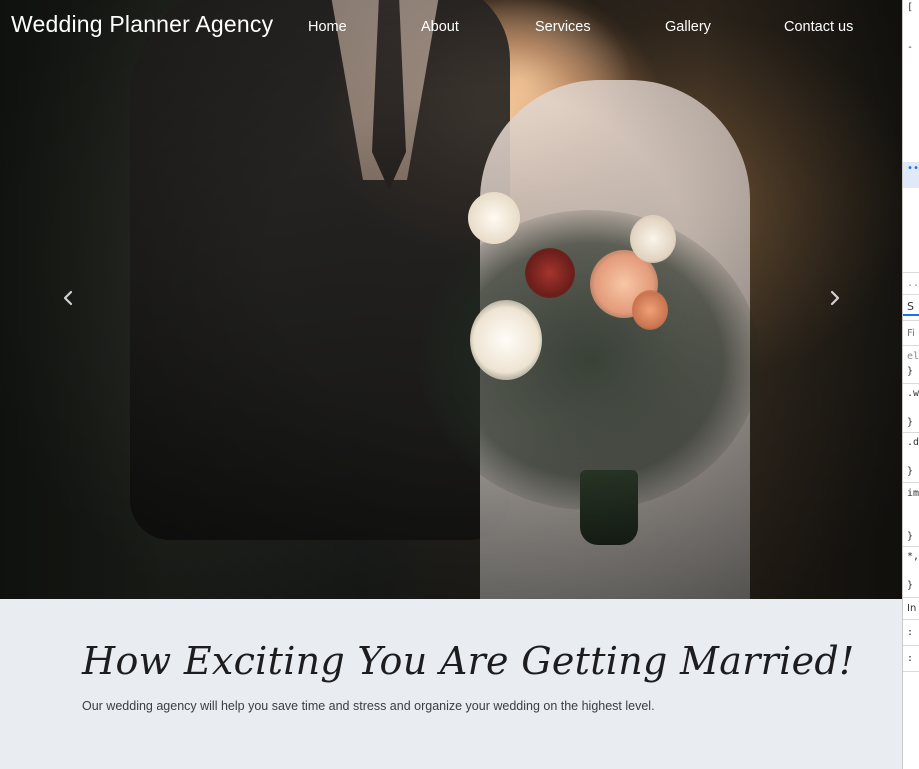 The image size is (919, 769). What do you see at coordinates (913, 442) in the screenshot?
I see `devtools-line: .d` at bounding box center [913, 442].